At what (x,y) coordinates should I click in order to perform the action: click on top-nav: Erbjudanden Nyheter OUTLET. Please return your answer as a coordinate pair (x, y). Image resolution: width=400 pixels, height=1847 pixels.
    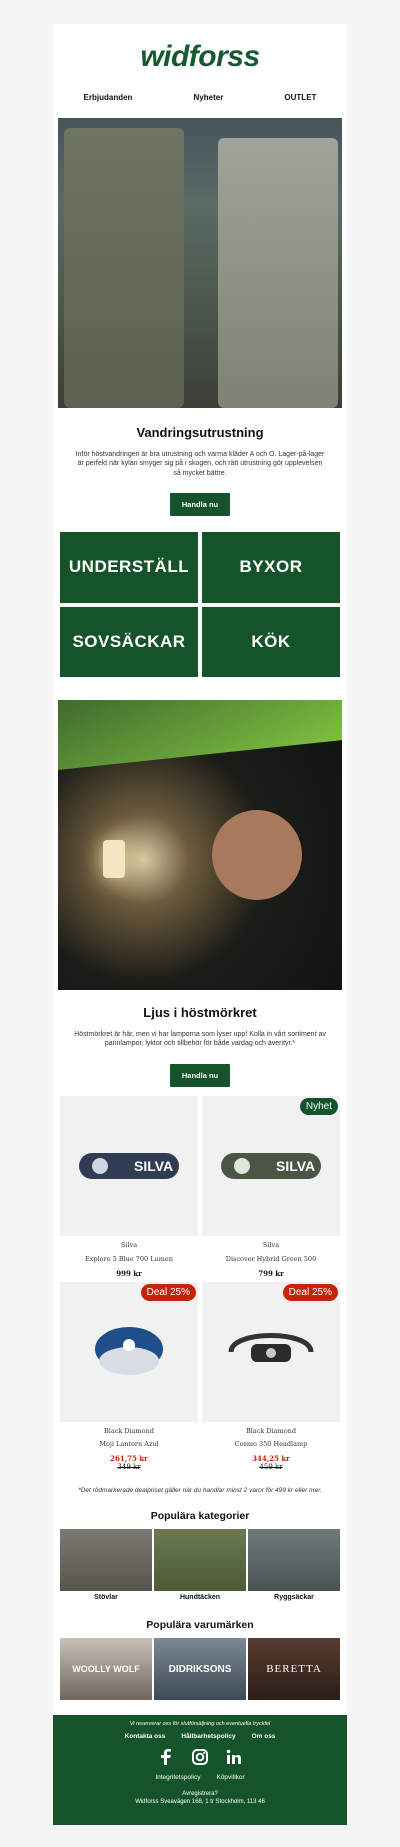
    Looking at the image, I should click on (200, 104).